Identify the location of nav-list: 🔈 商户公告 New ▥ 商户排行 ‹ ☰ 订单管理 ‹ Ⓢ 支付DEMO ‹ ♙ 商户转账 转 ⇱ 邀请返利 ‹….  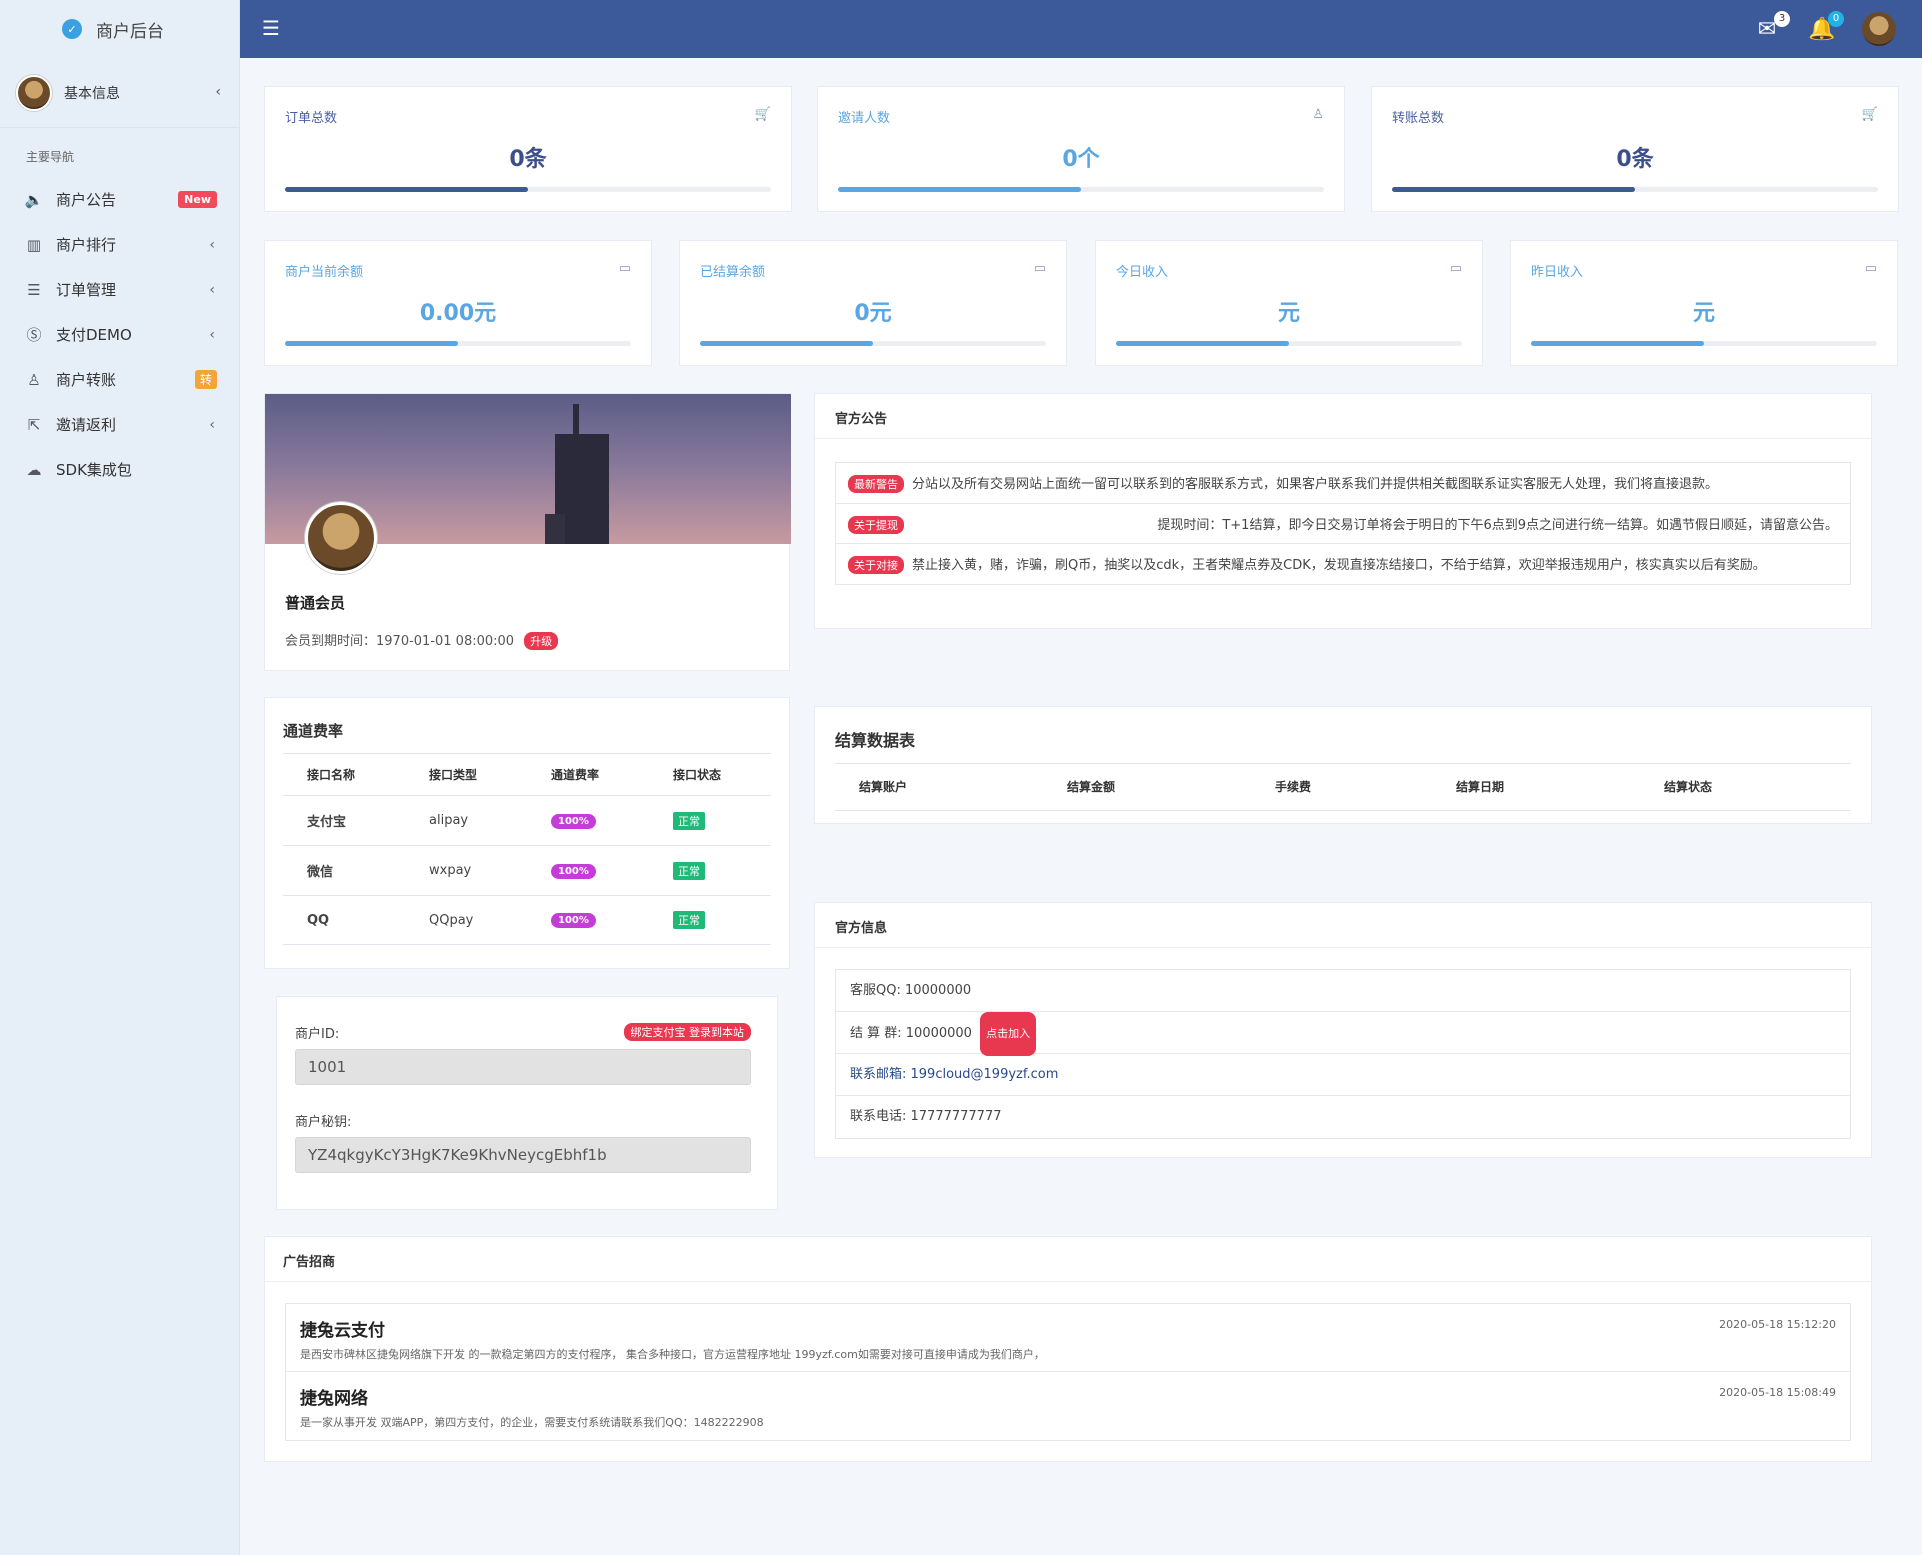
(119, 334).